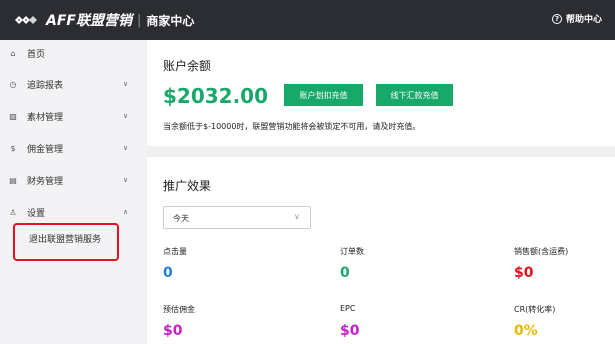 This screenshot has width=615, height=344. What do you see at coordinates (179, 309) in the screenshot?
I see `metric-label-estimated-commission: 预估佣金` at bounding box center [179, 309].